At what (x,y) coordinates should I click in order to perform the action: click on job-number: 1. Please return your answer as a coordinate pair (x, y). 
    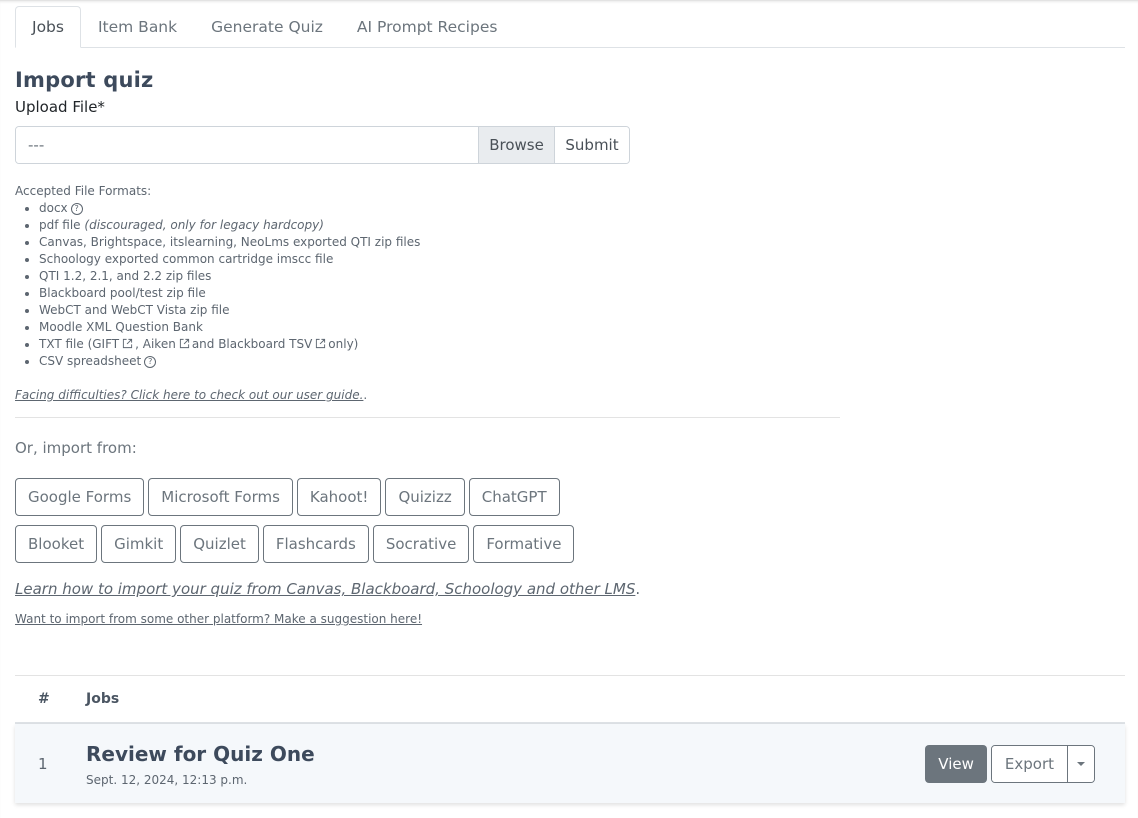
    Looking at the image, I should click on (43, 763).